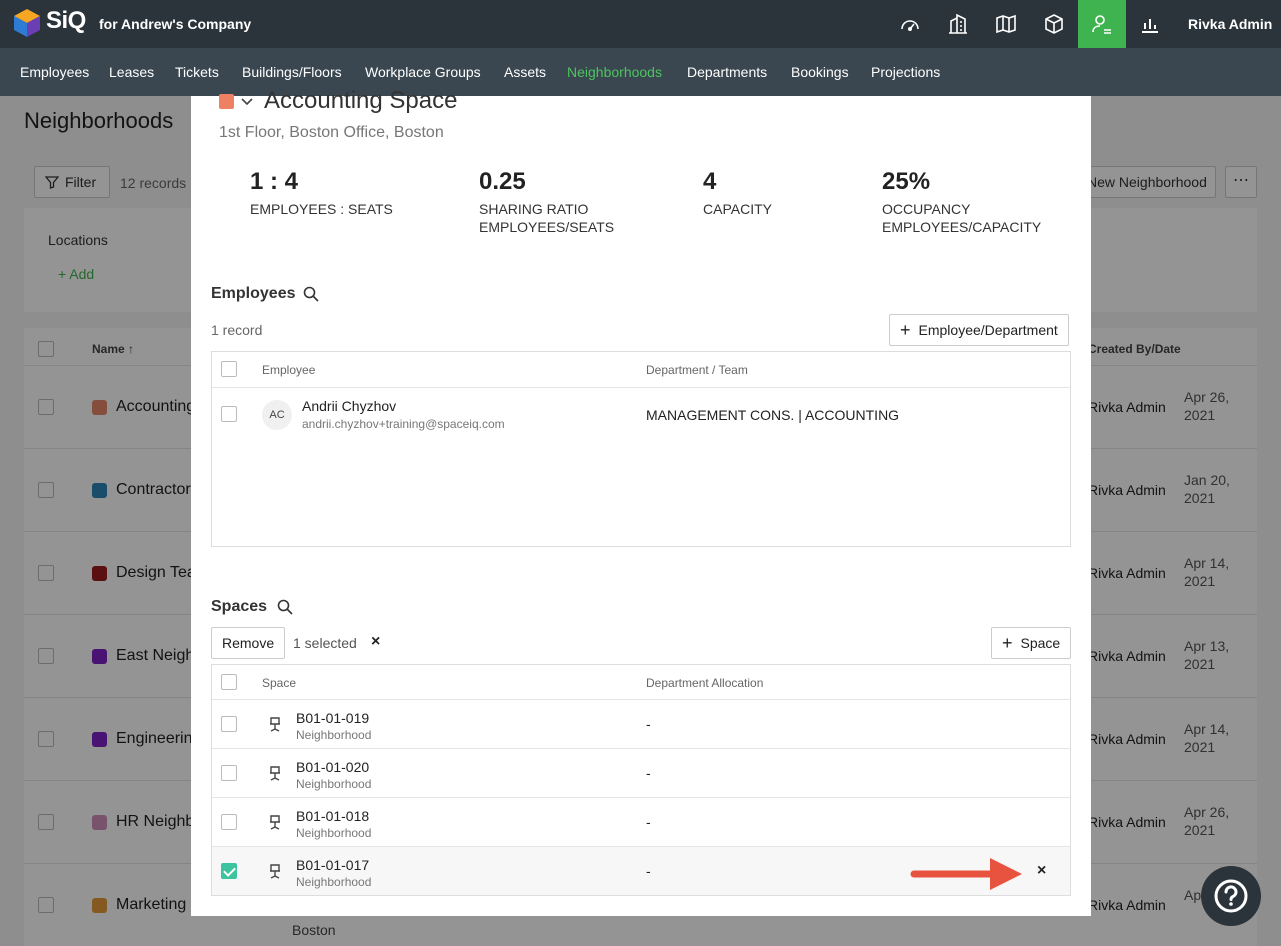  I want to click on add-employee-department-button: + Employee/Department, so click(979, 330).